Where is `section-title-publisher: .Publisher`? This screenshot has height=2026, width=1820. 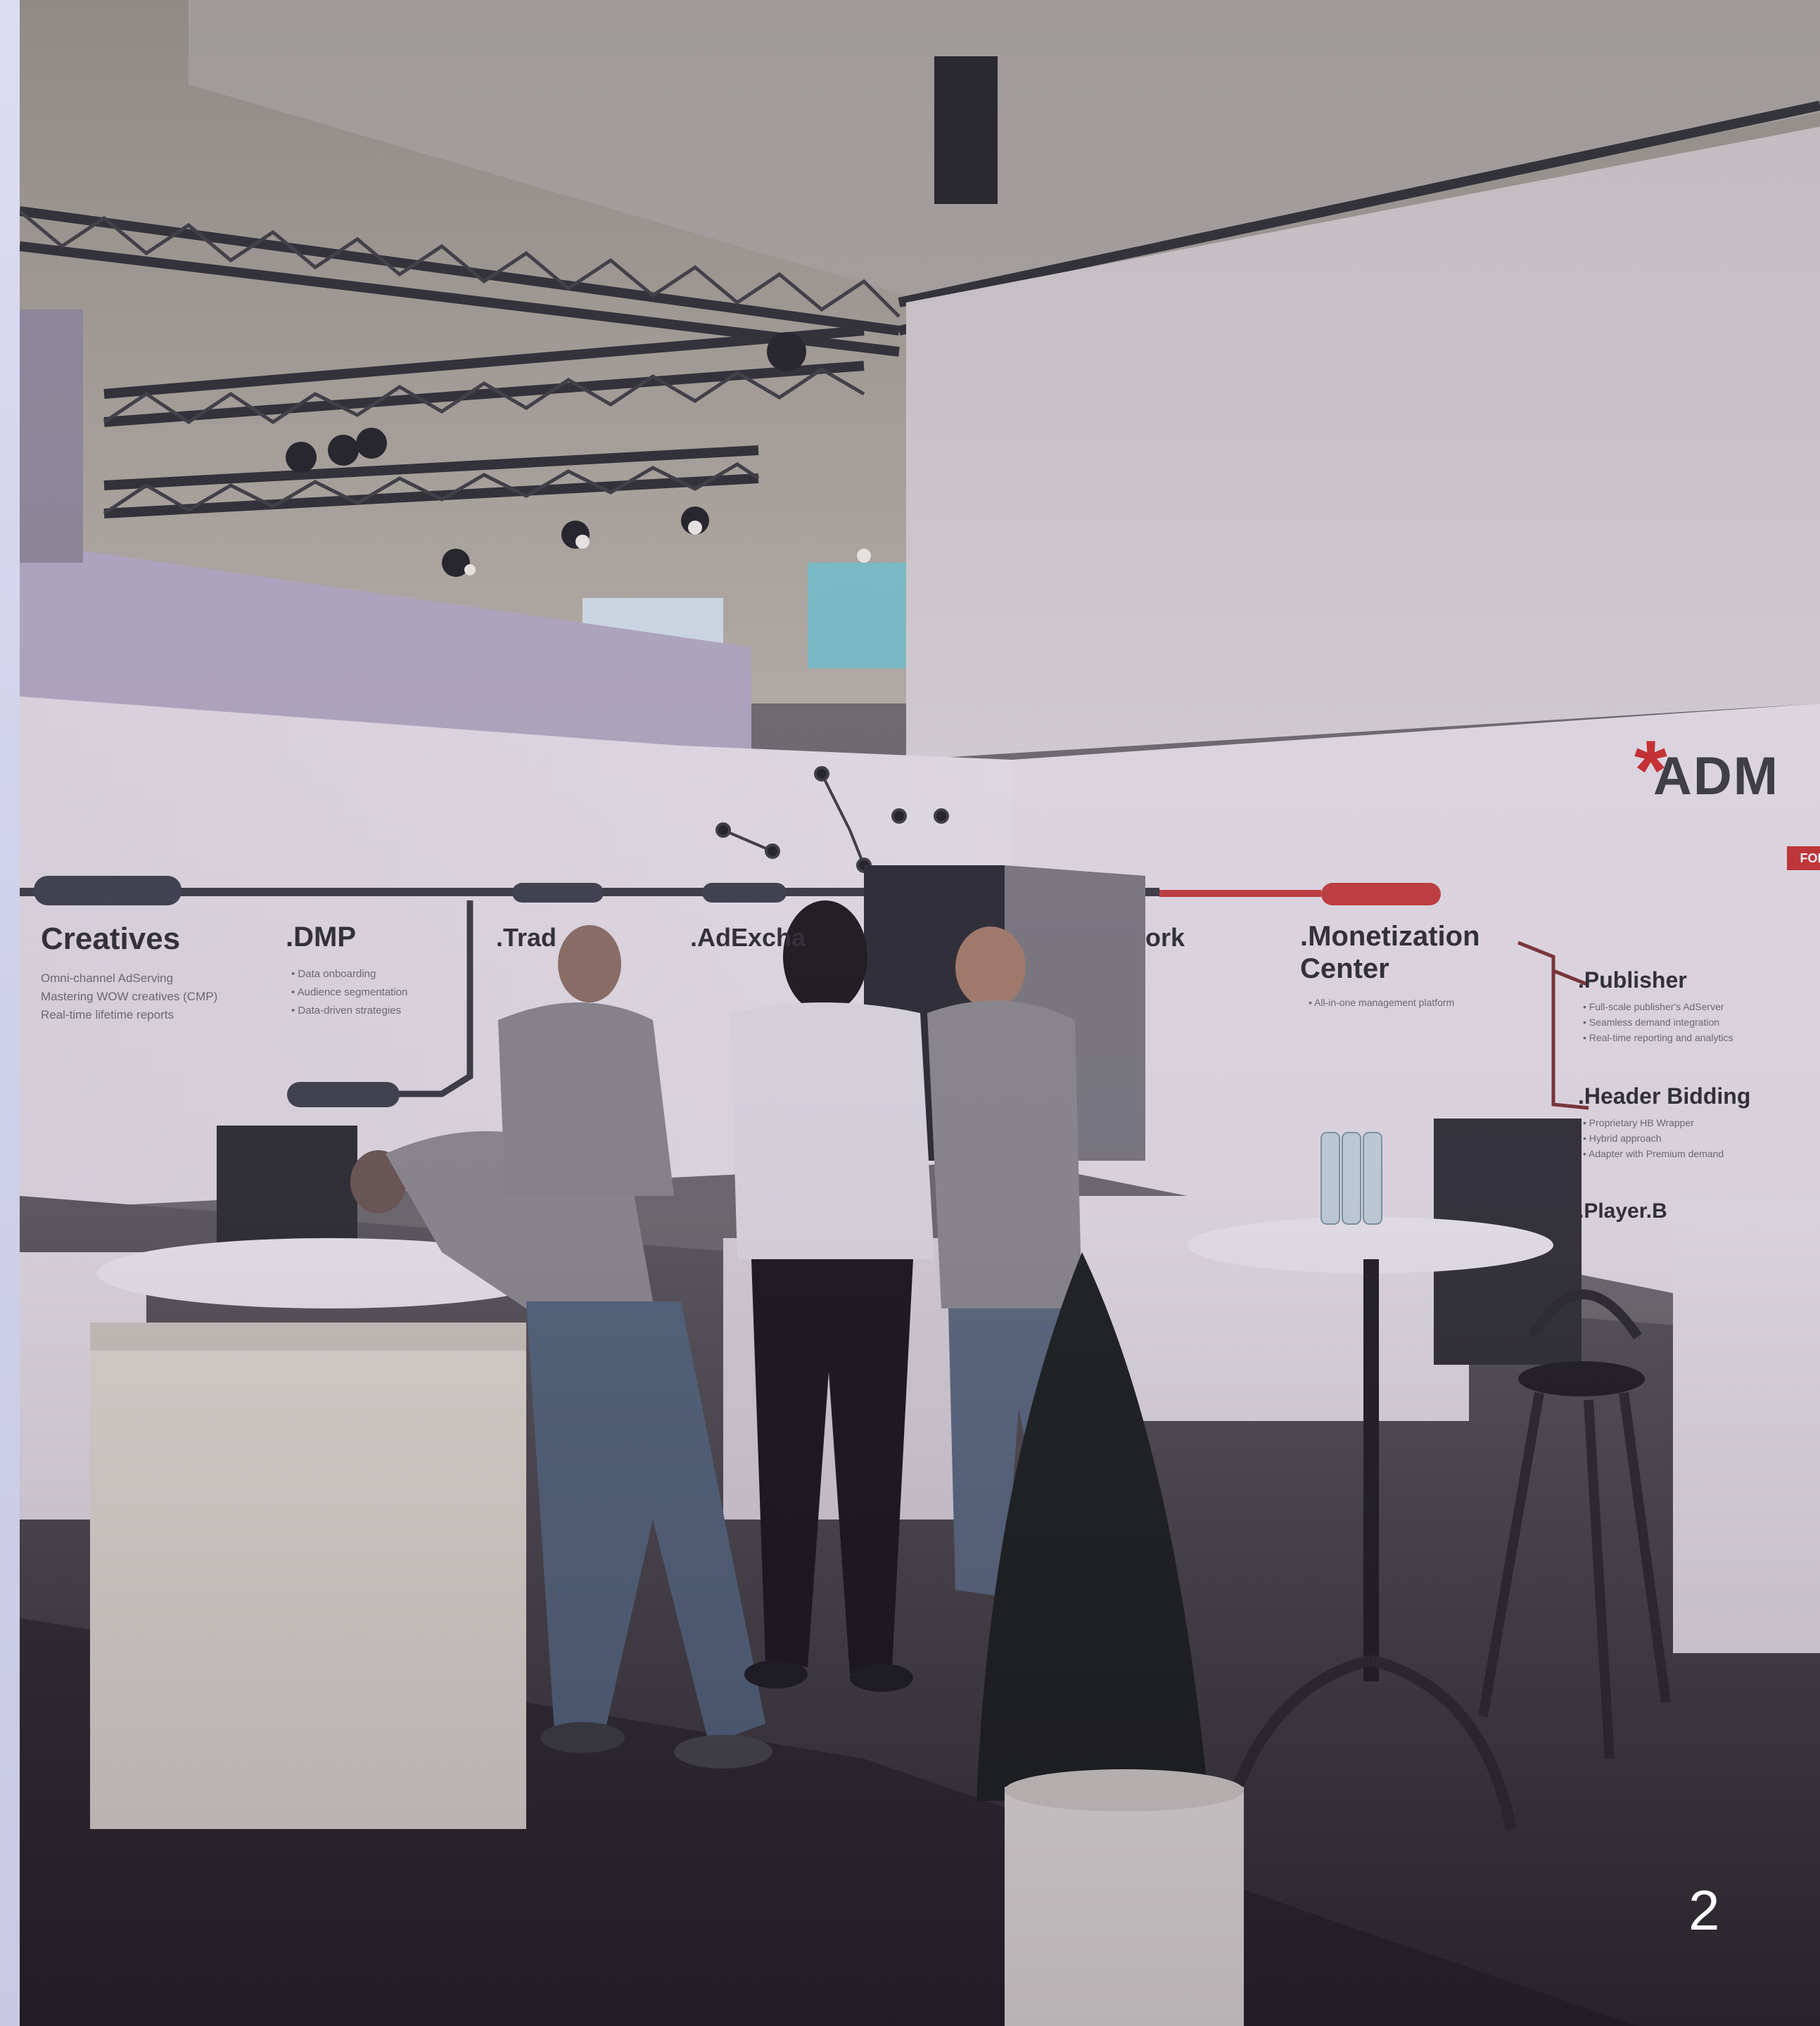
section-title-publisher: .Publisher is located at coordinates (1633, 980).